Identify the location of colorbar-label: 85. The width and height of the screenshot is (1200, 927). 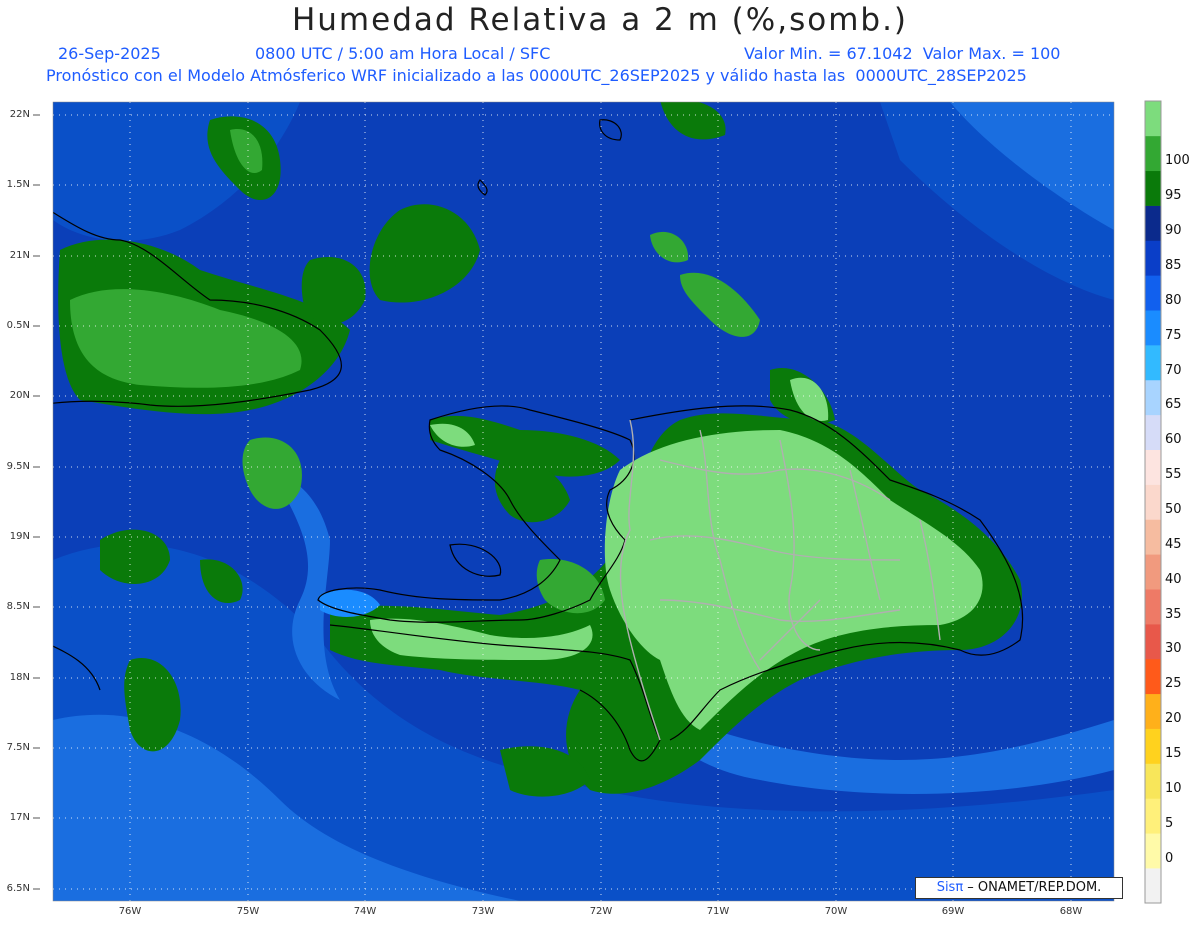
(1173, 265).